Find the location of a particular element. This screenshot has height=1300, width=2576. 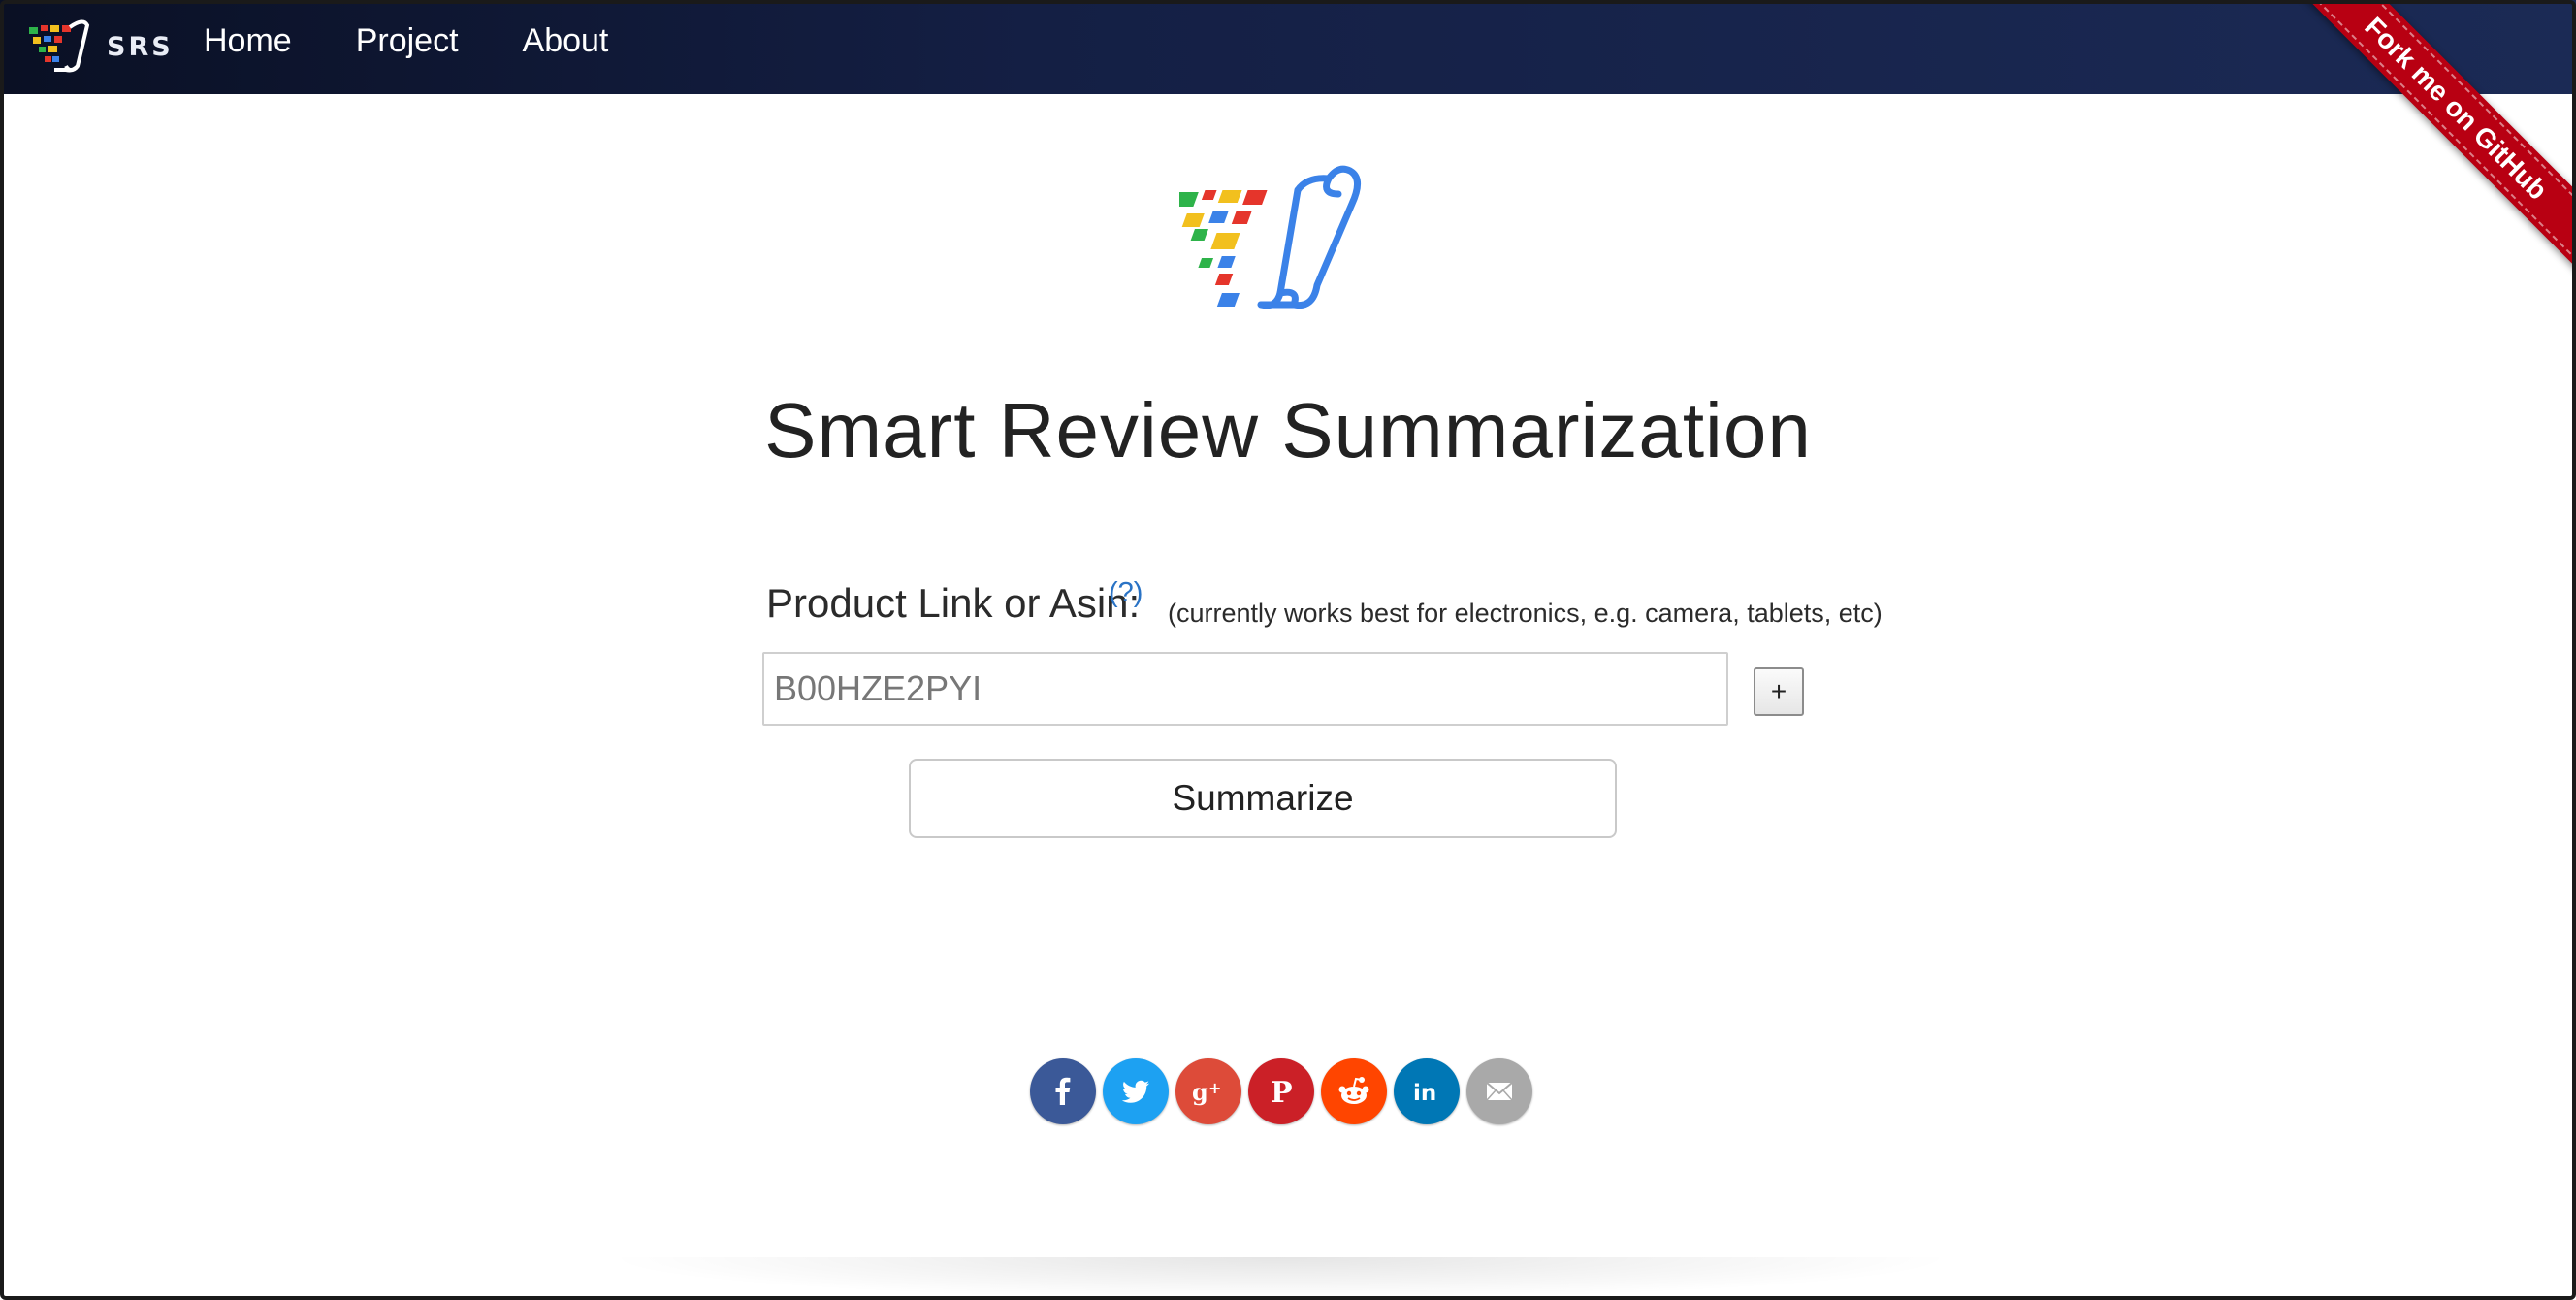

google-plus-icon: g + is located at coordinates (1206, 1092).